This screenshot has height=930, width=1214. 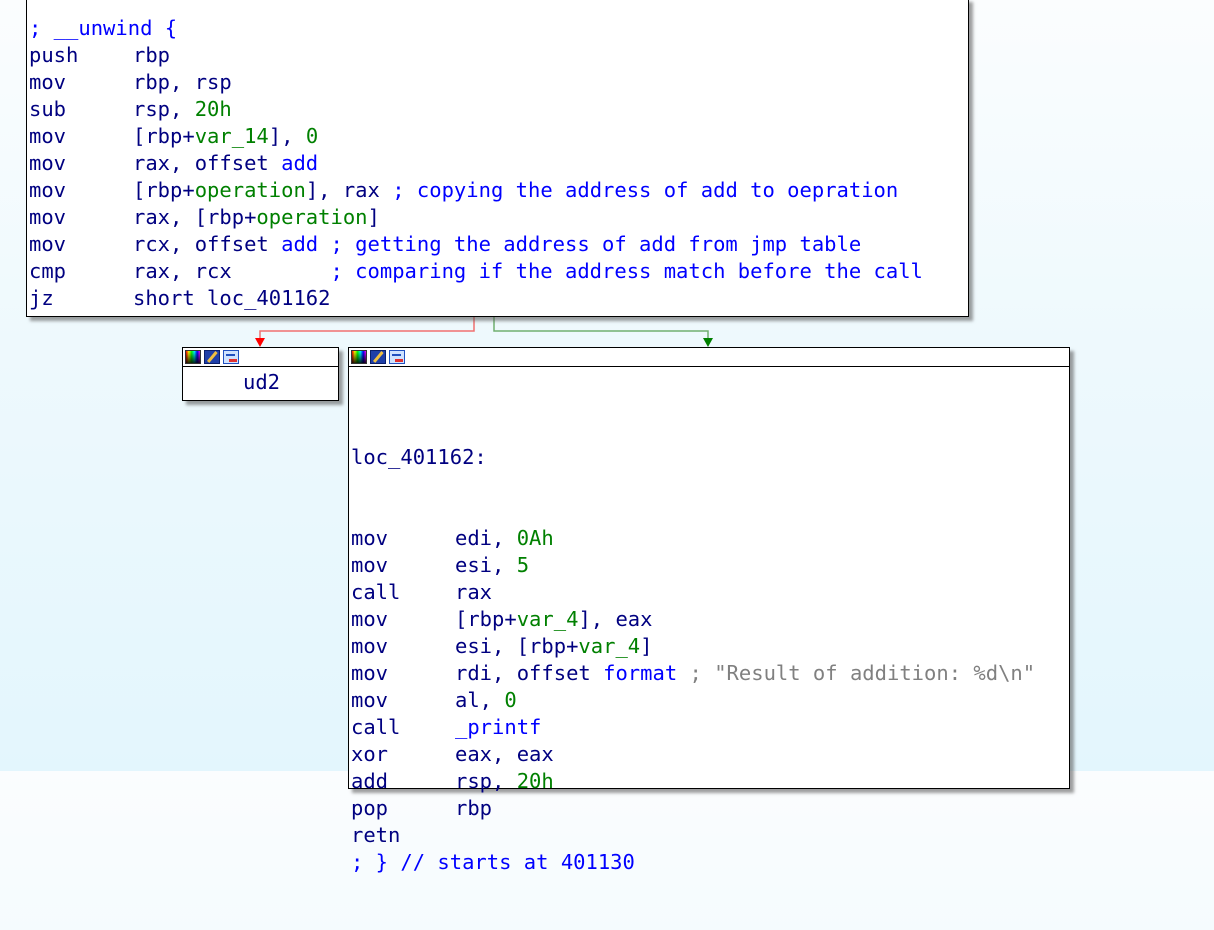 I want to click on location-label: loc_401162:, so click(x=710, y=457).